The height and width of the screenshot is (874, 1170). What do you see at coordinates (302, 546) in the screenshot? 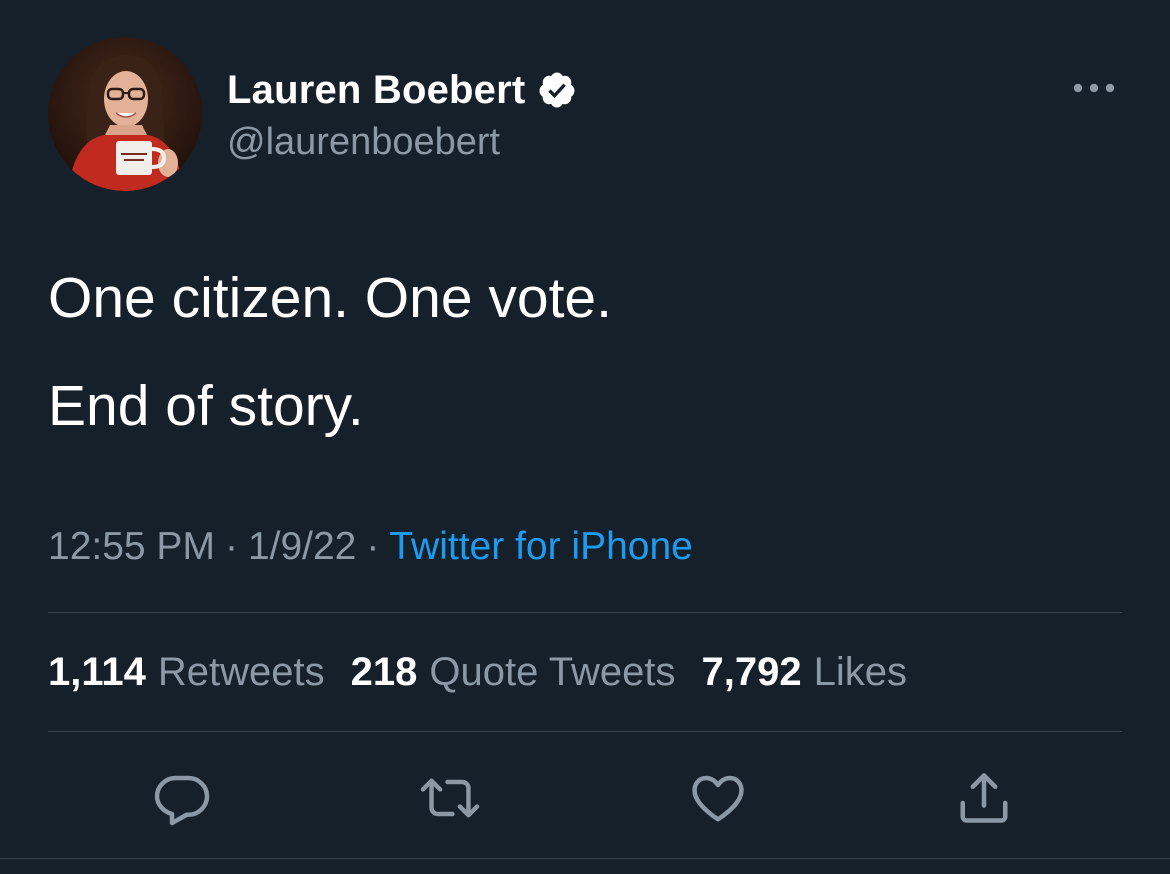
I see `tweet-date: 1/9/22` at bounding box center [302, 546].